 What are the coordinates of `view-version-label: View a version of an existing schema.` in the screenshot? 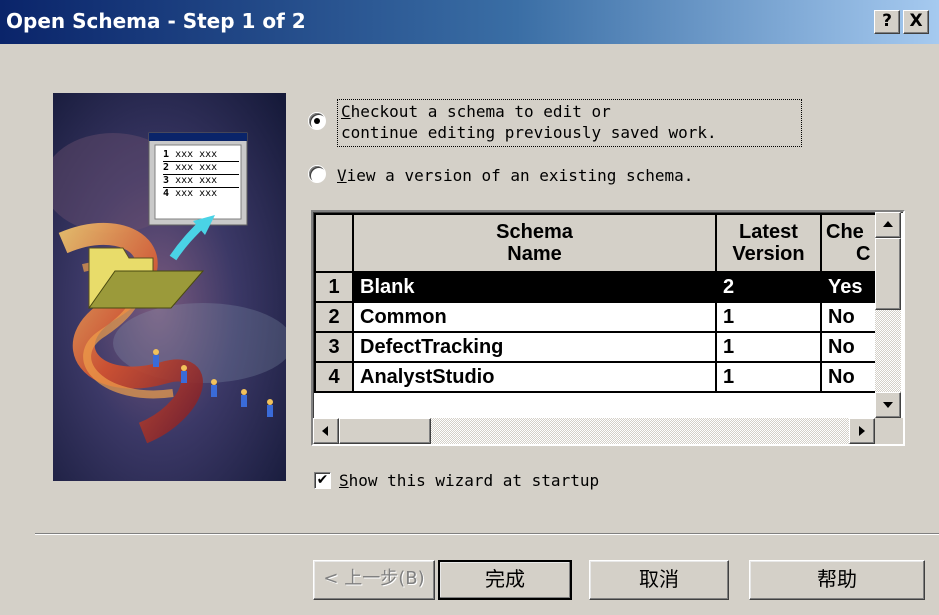 It's located at (515, 176).